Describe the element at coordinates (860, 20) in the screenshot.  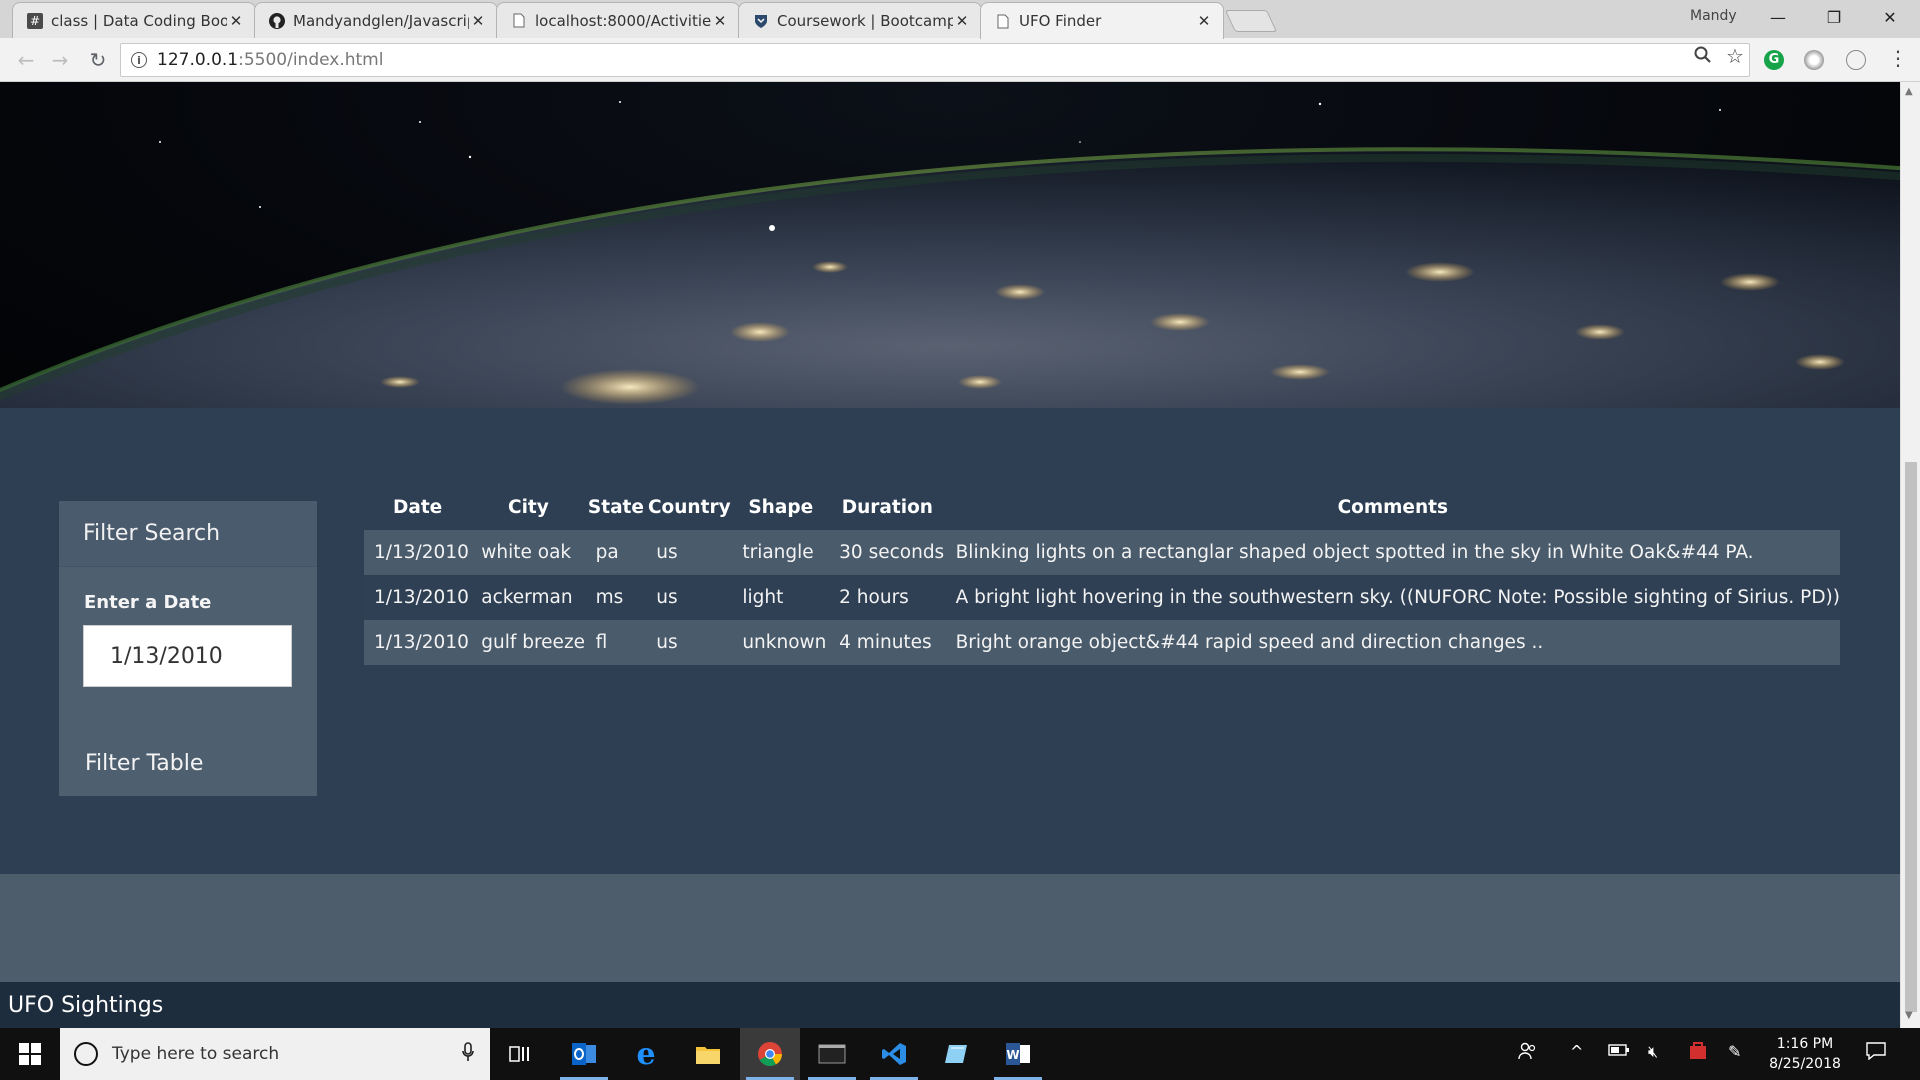
I see `tab-coursework: Coursework | Bootcamp S ✕` at that location.